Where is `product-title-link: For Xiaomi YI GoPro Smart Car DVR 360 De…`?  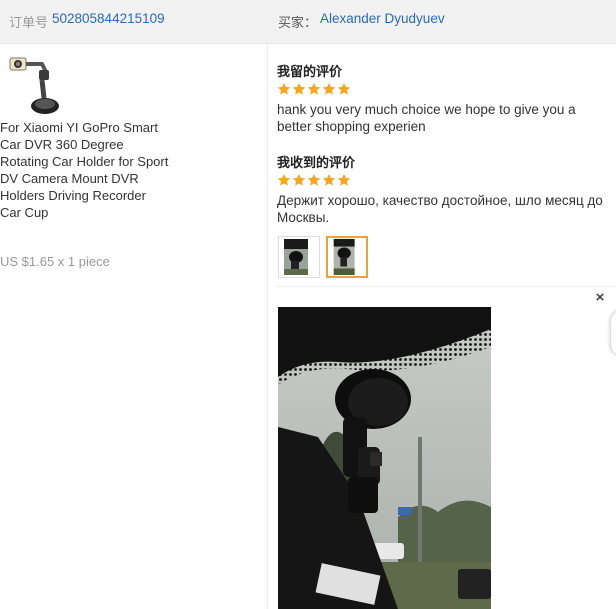 product-title-link: For Xiaomi YI GoPro Smart Car DVR 360 De… is located at coordinates (85, 170).